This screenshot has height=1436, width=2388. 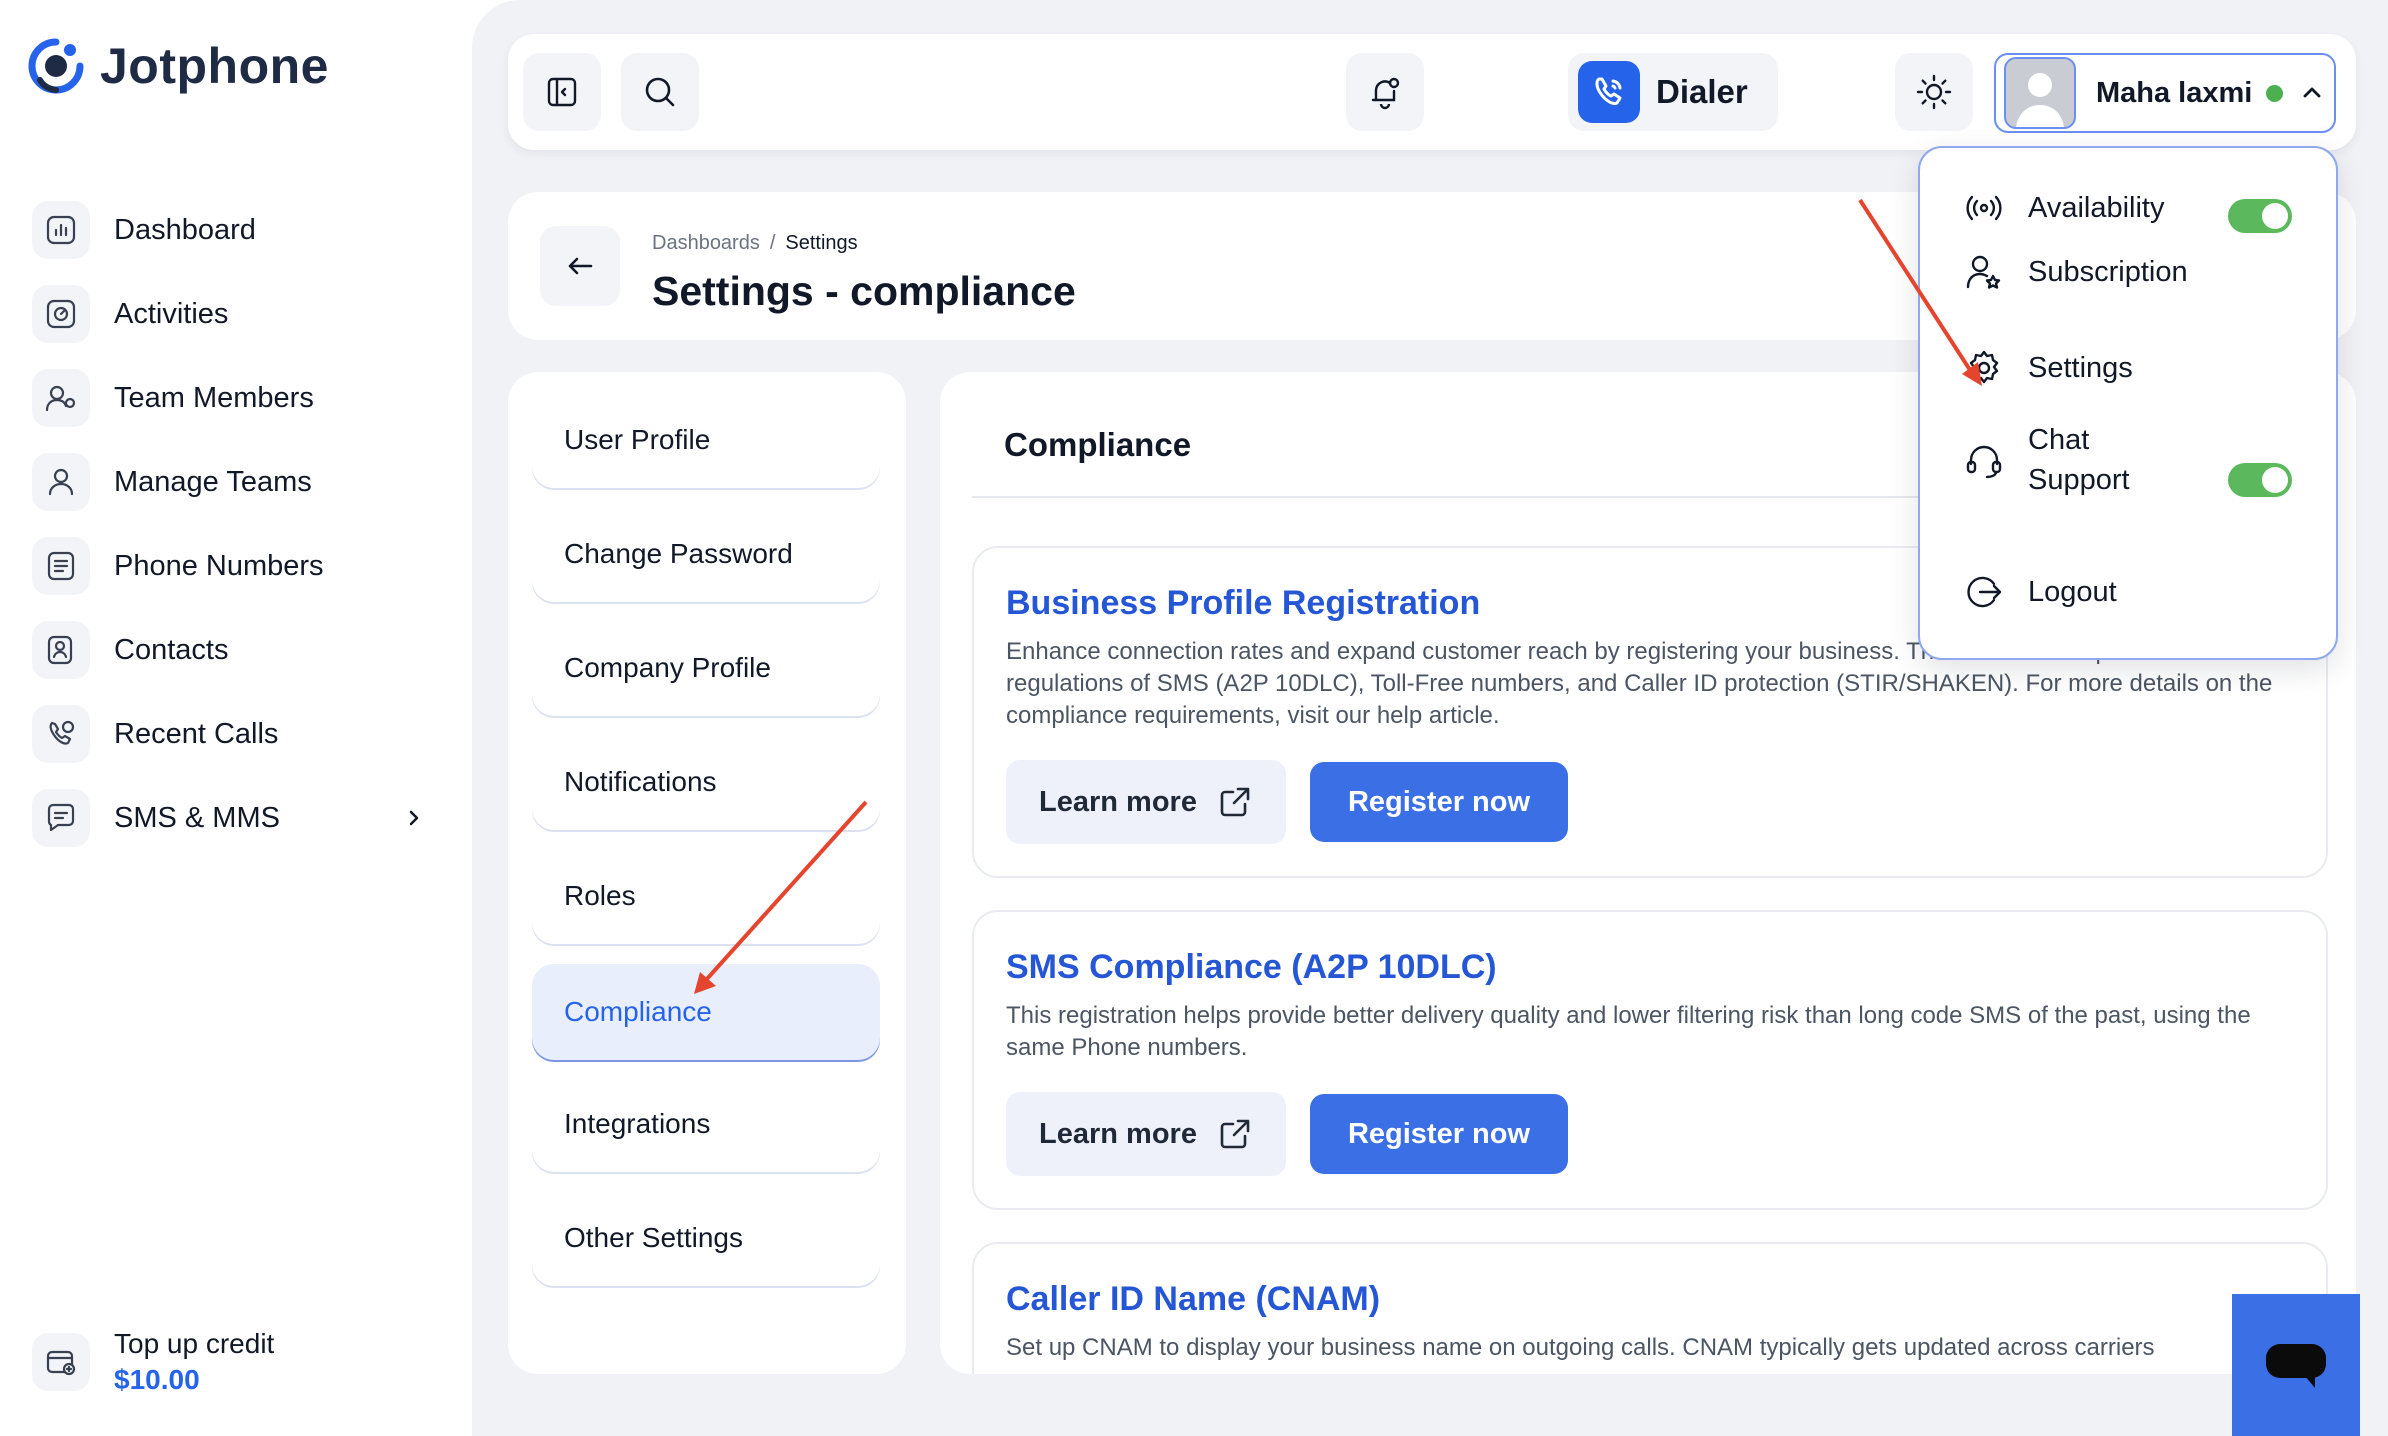 I want to click on bell-icon, so click(x=1385, y=92).